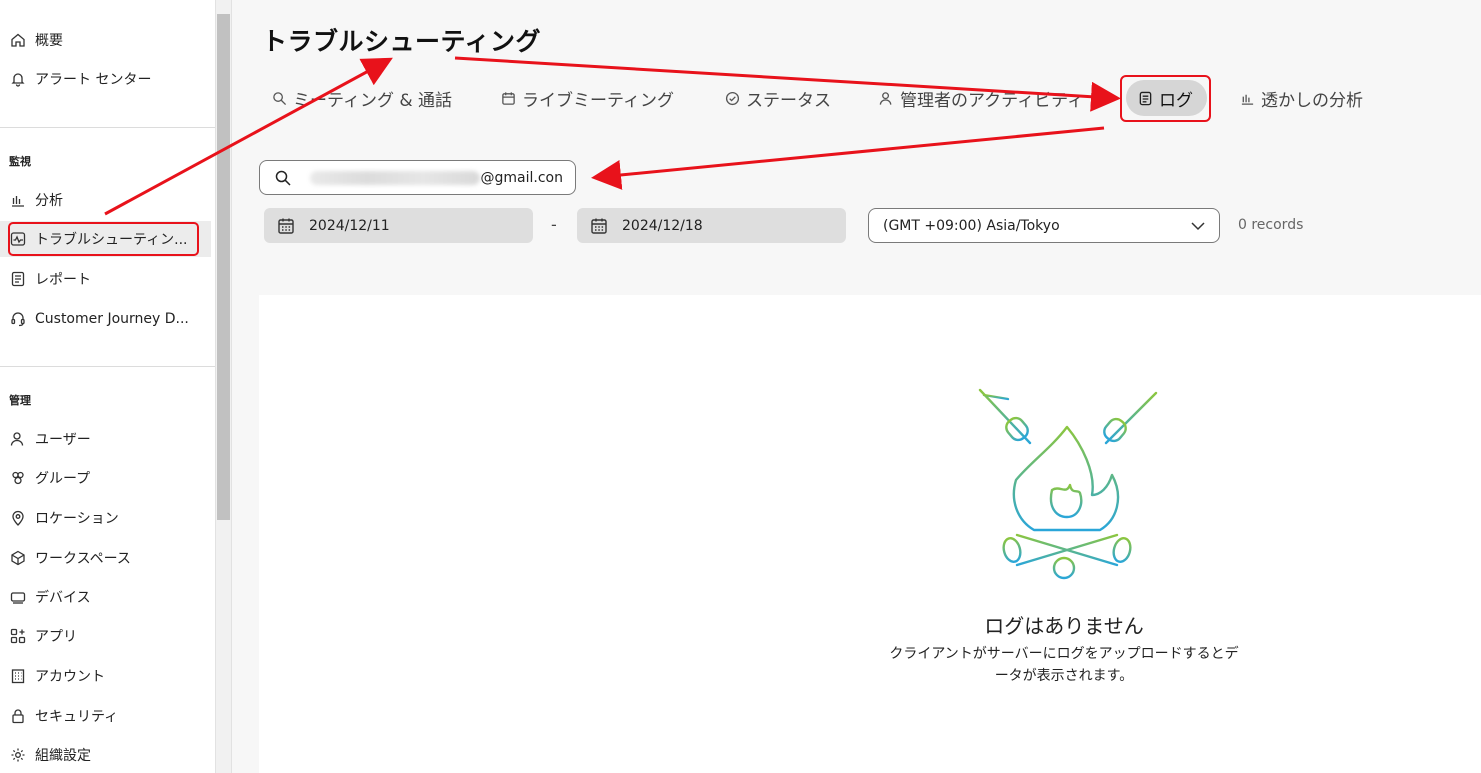 This screenshot has height=773, width=1481. Describe the element at coordinates (105, 636) in the screenshot. I see `sidebar-item-apps: アプリ` at that location.